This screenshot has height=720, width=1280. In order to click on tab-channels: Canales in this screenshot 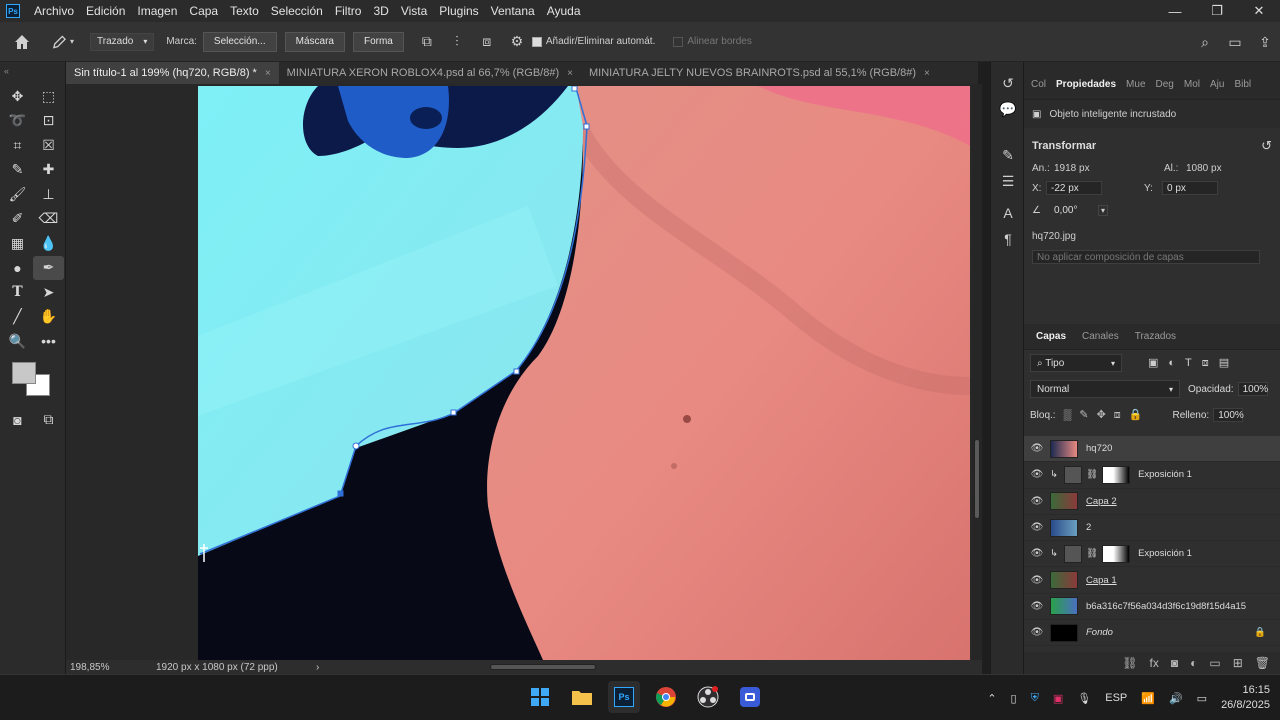, I will do `click(1100, 336)`.